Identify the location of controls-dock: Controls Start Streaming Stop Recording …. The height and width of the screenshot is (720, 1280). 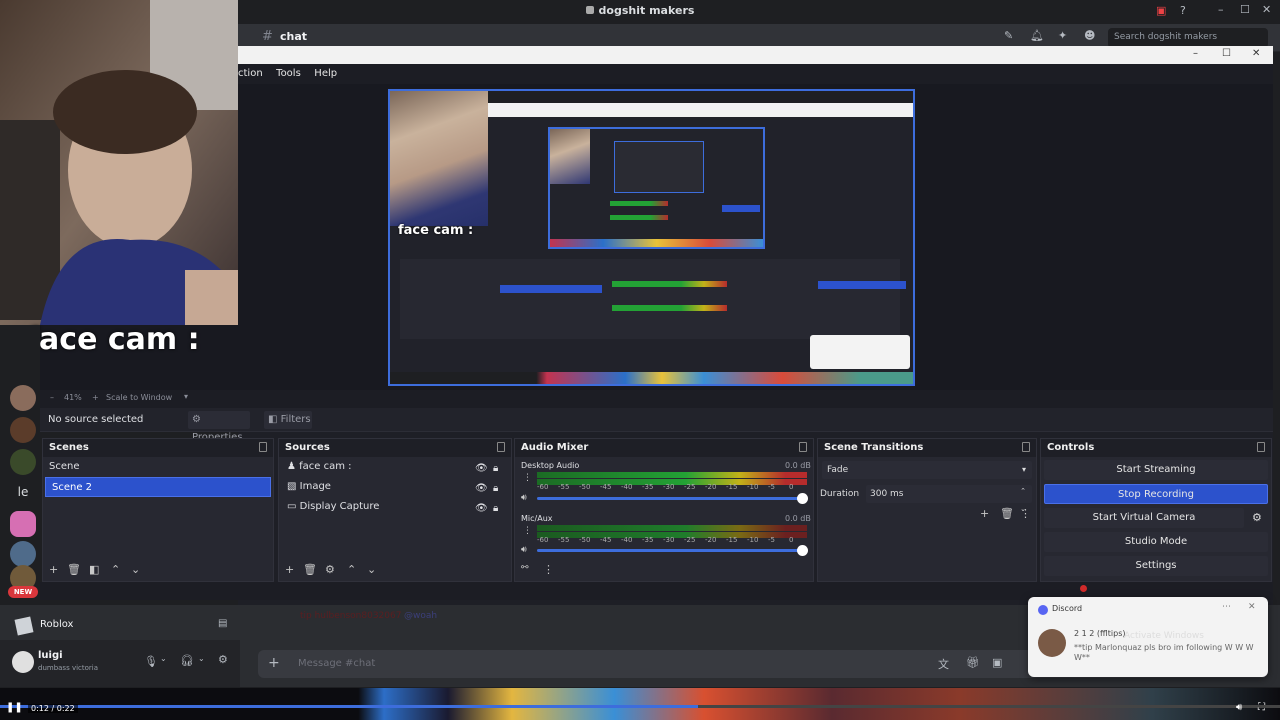
(1156, 510).